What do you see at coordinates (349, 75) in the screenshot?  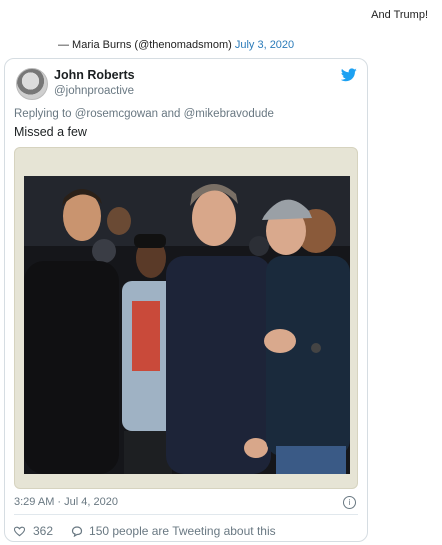 I see `twitter-bird-icon` at bounding box center [349, 75].